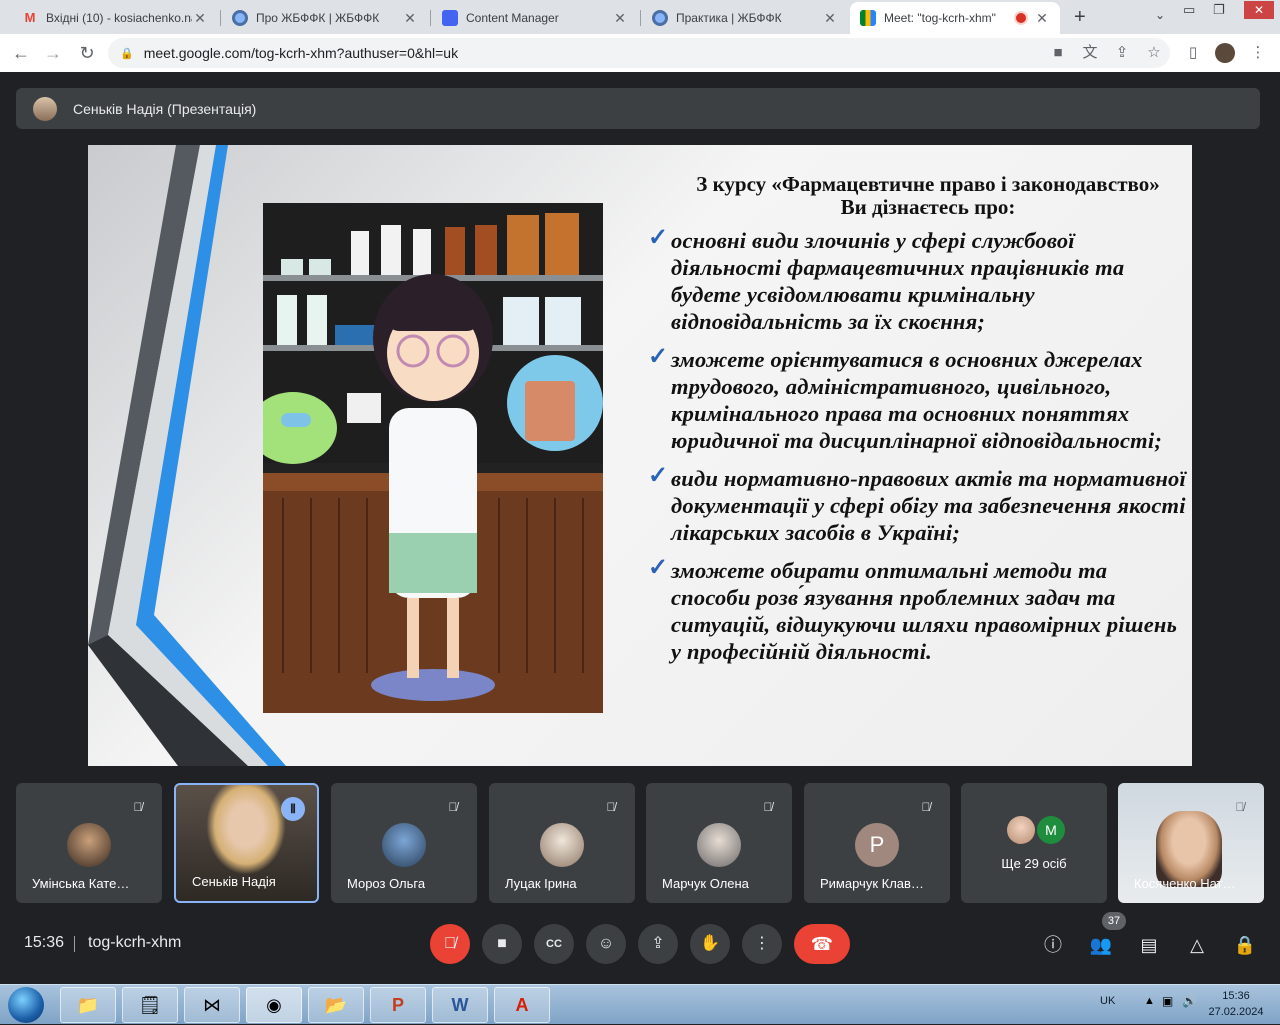 This screenshot has width=1280, height=1025. I want to click on word-taskbar-icon: W, so click(460, 1005).